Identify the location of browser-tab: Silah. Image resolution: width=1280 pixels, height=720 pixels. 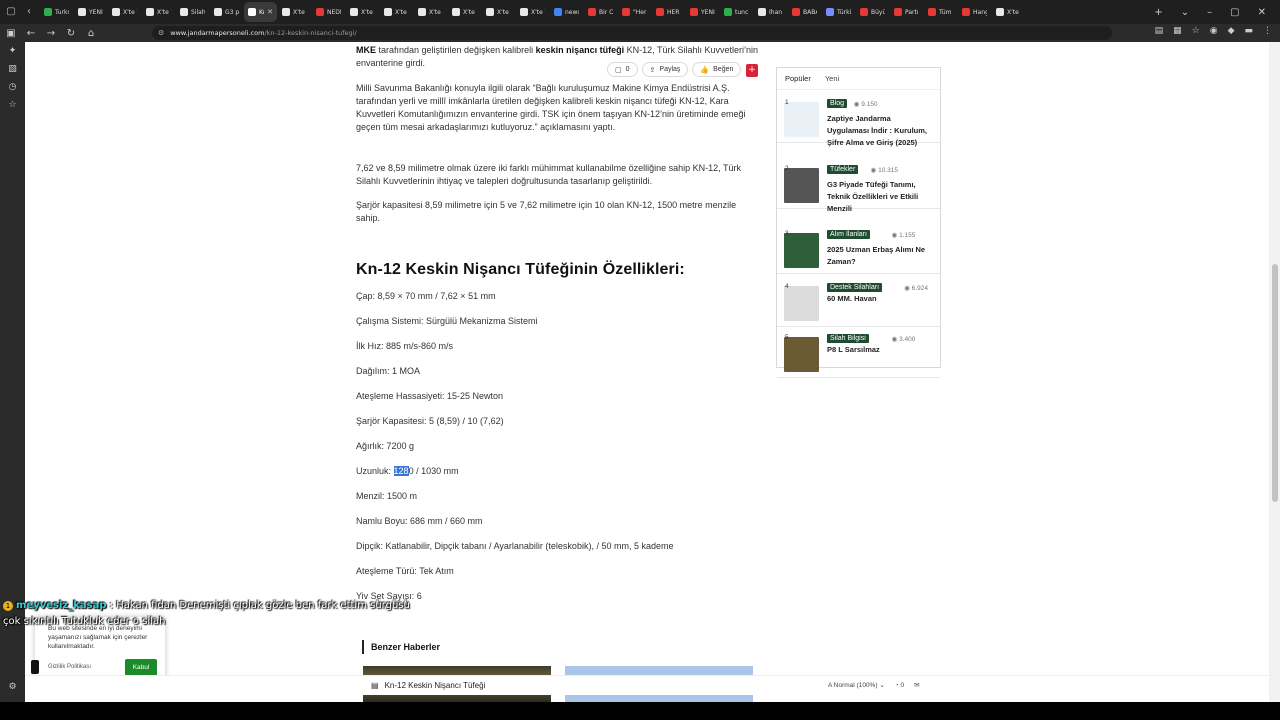
(192, 12).